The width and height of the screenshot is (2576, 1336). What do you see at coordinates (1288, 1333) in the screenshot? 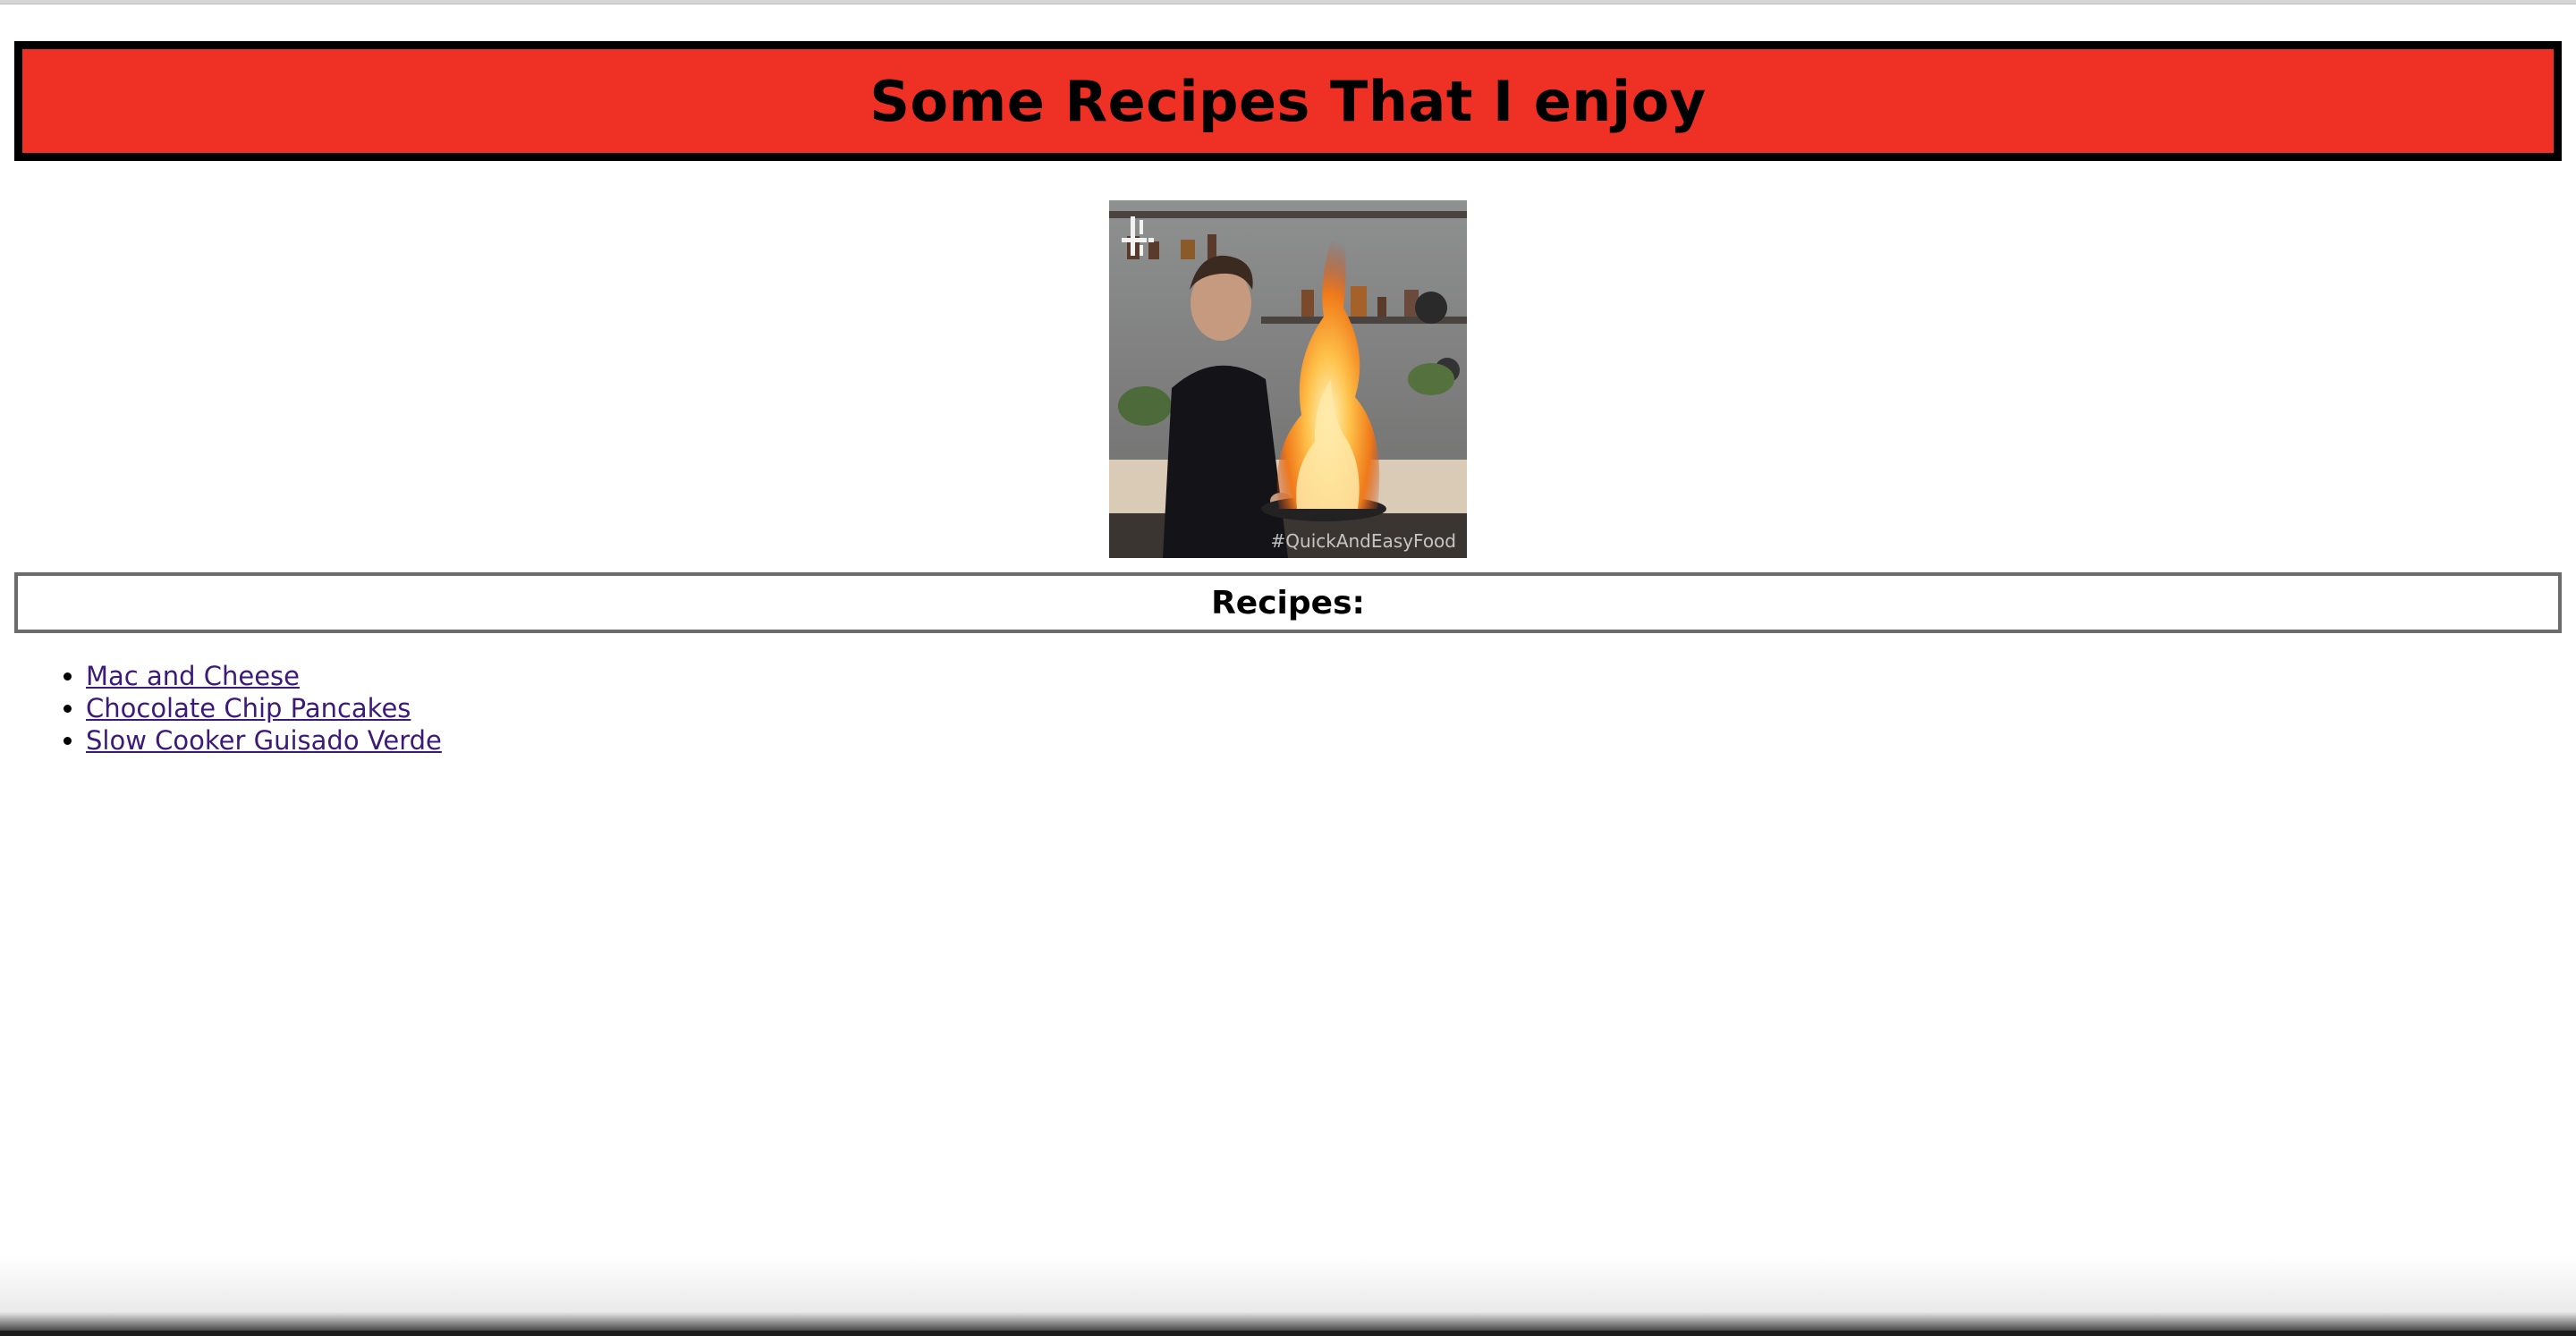
I see `window-bottom-edge` at bounding box center [1288, 1333].